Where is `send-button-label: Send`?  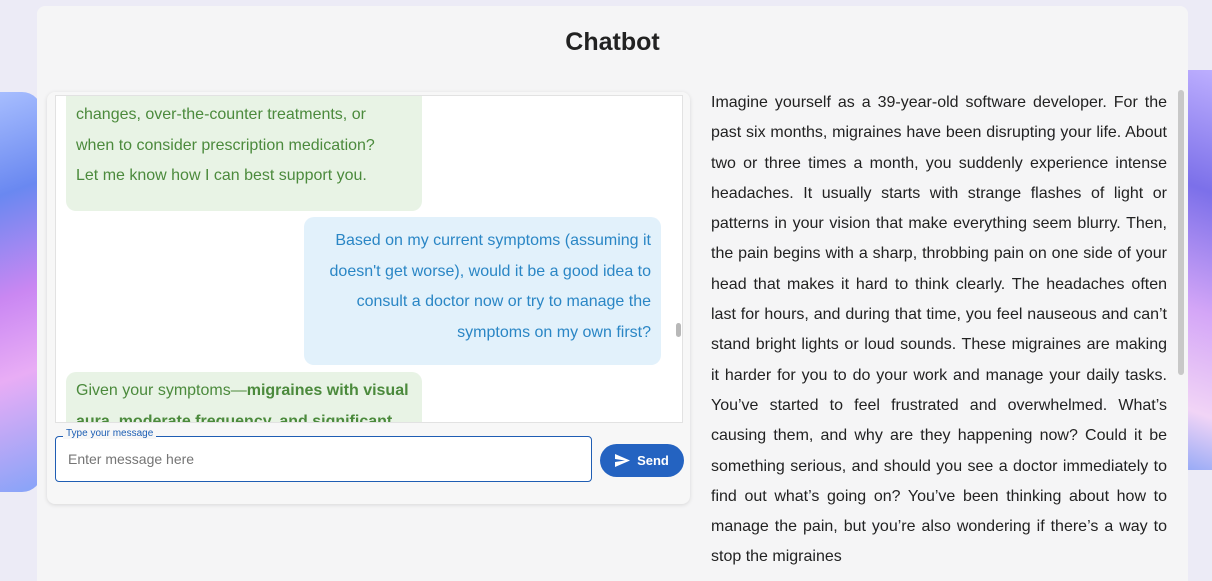
send-button-label: Send is located at coordinates (653, 460).